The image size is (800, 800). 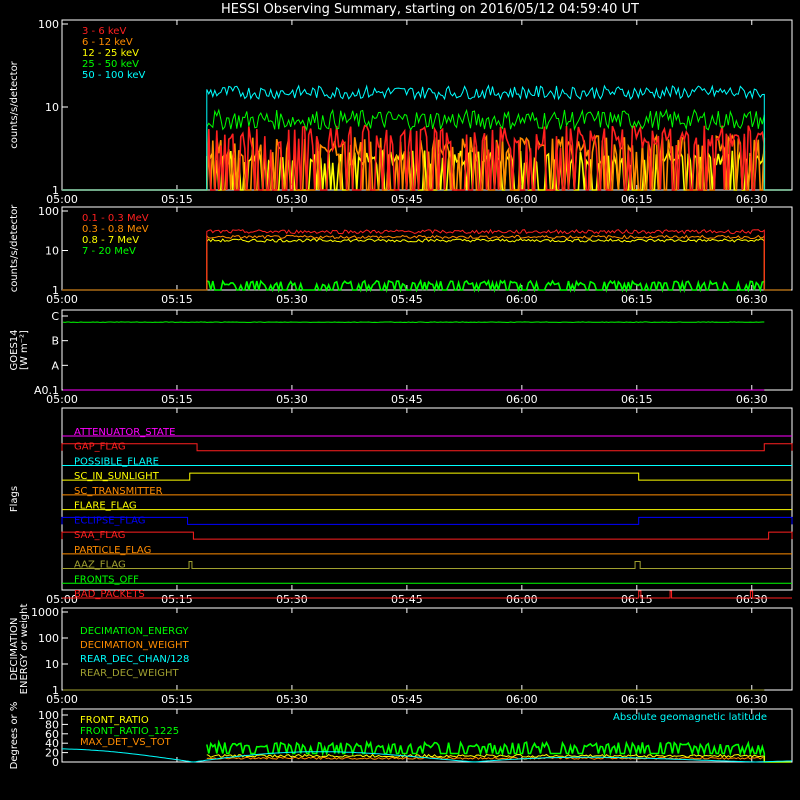 What do you see at coordinates (24, 350) in the screenshot?
I see `y-axis-label-2: [W m⁻²]` at bounding box center [24, 350].